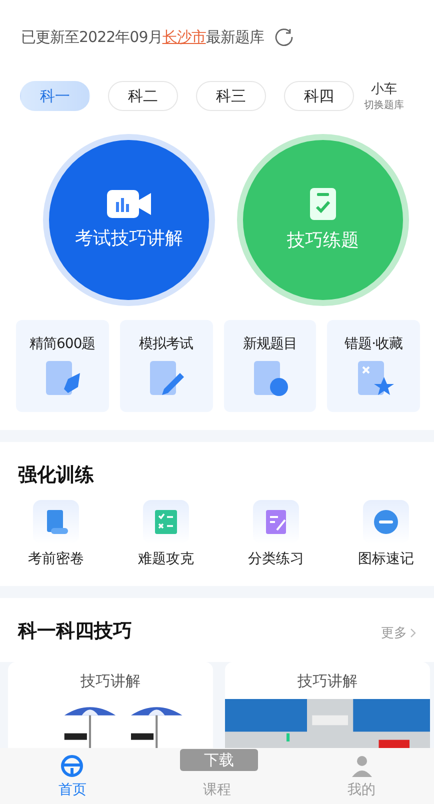  What do you see at coordinates (166, 522) in the screenshot?
I see `checklist-icon` at bounding box center [166, 522].